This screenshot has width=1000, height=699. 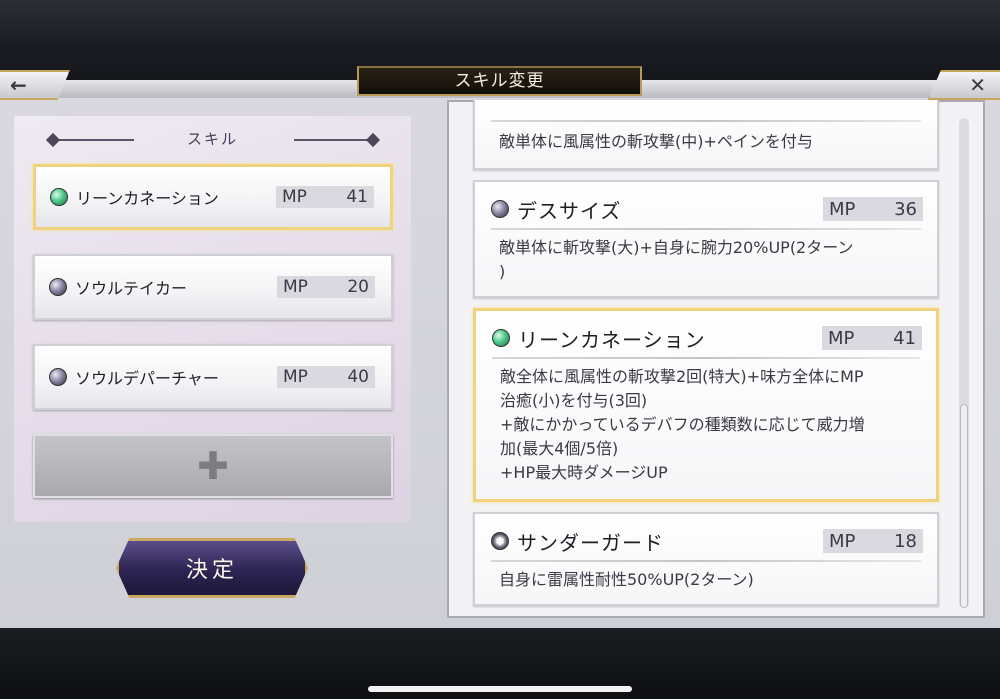 I want to click on home-indicator, so click(x=500, y=689).